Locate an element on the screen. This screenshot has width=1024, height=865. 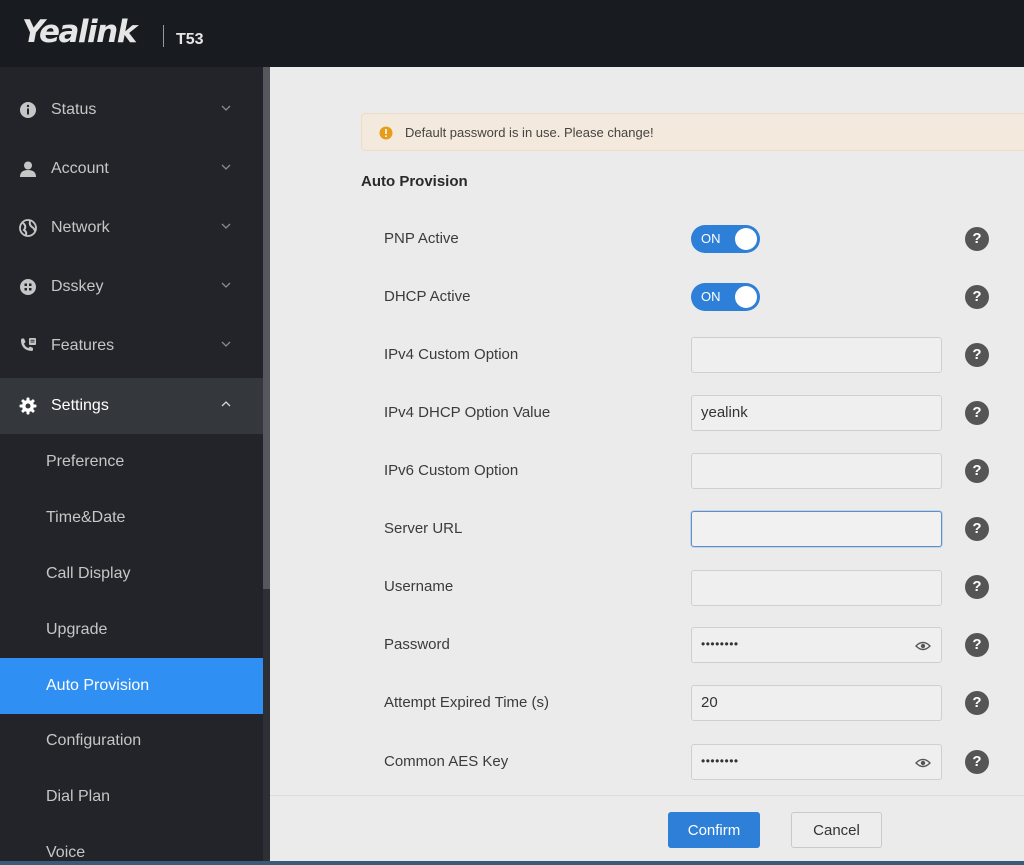
sidebar-subitem-label: Auto Provision is located at coordinates (98, 685).